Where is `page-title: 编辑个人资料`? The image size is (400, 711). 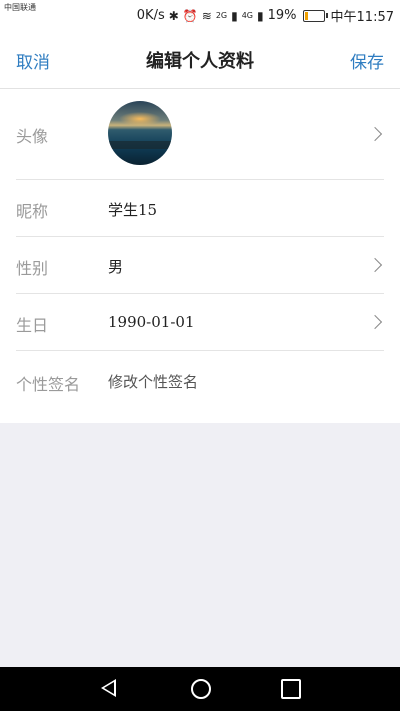 page-title: 编辑个人资料 is located at coordinates (200, 61).